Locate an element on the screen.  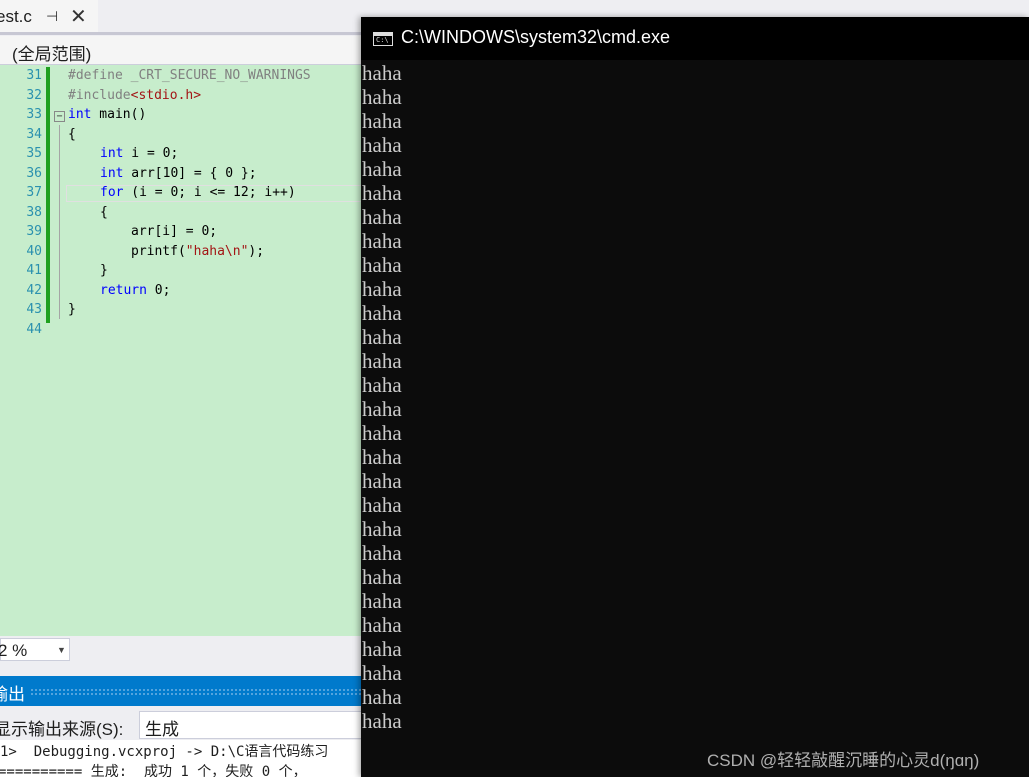
code-line-for: for (i = 0; i <= 12; i++) is located at coordinates (198, 192).